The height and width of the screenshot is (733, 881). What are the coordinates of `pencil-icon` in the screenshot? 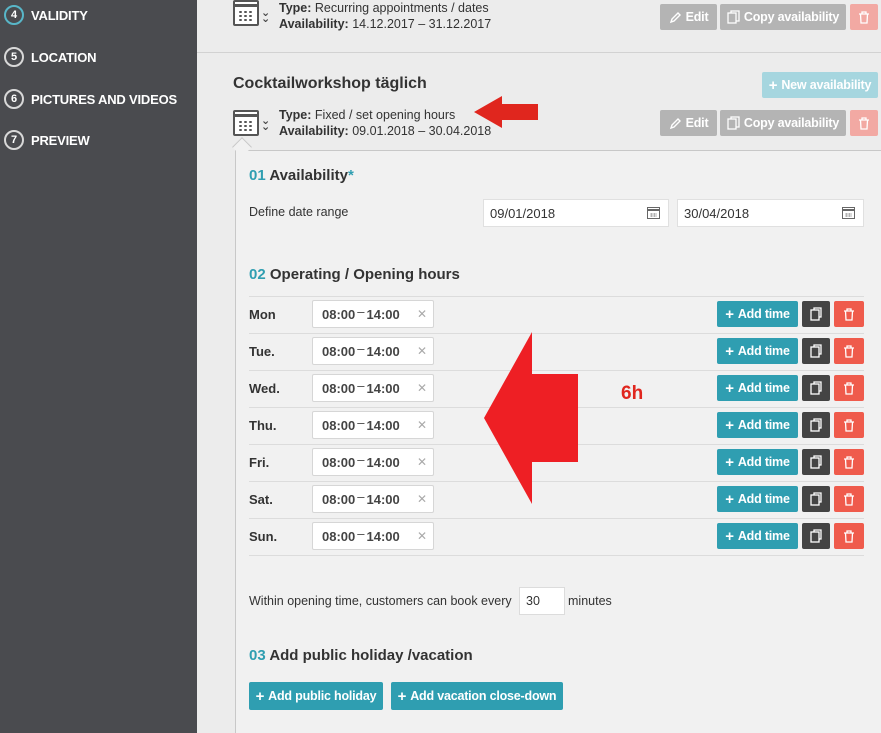 It's located at (675, 123).